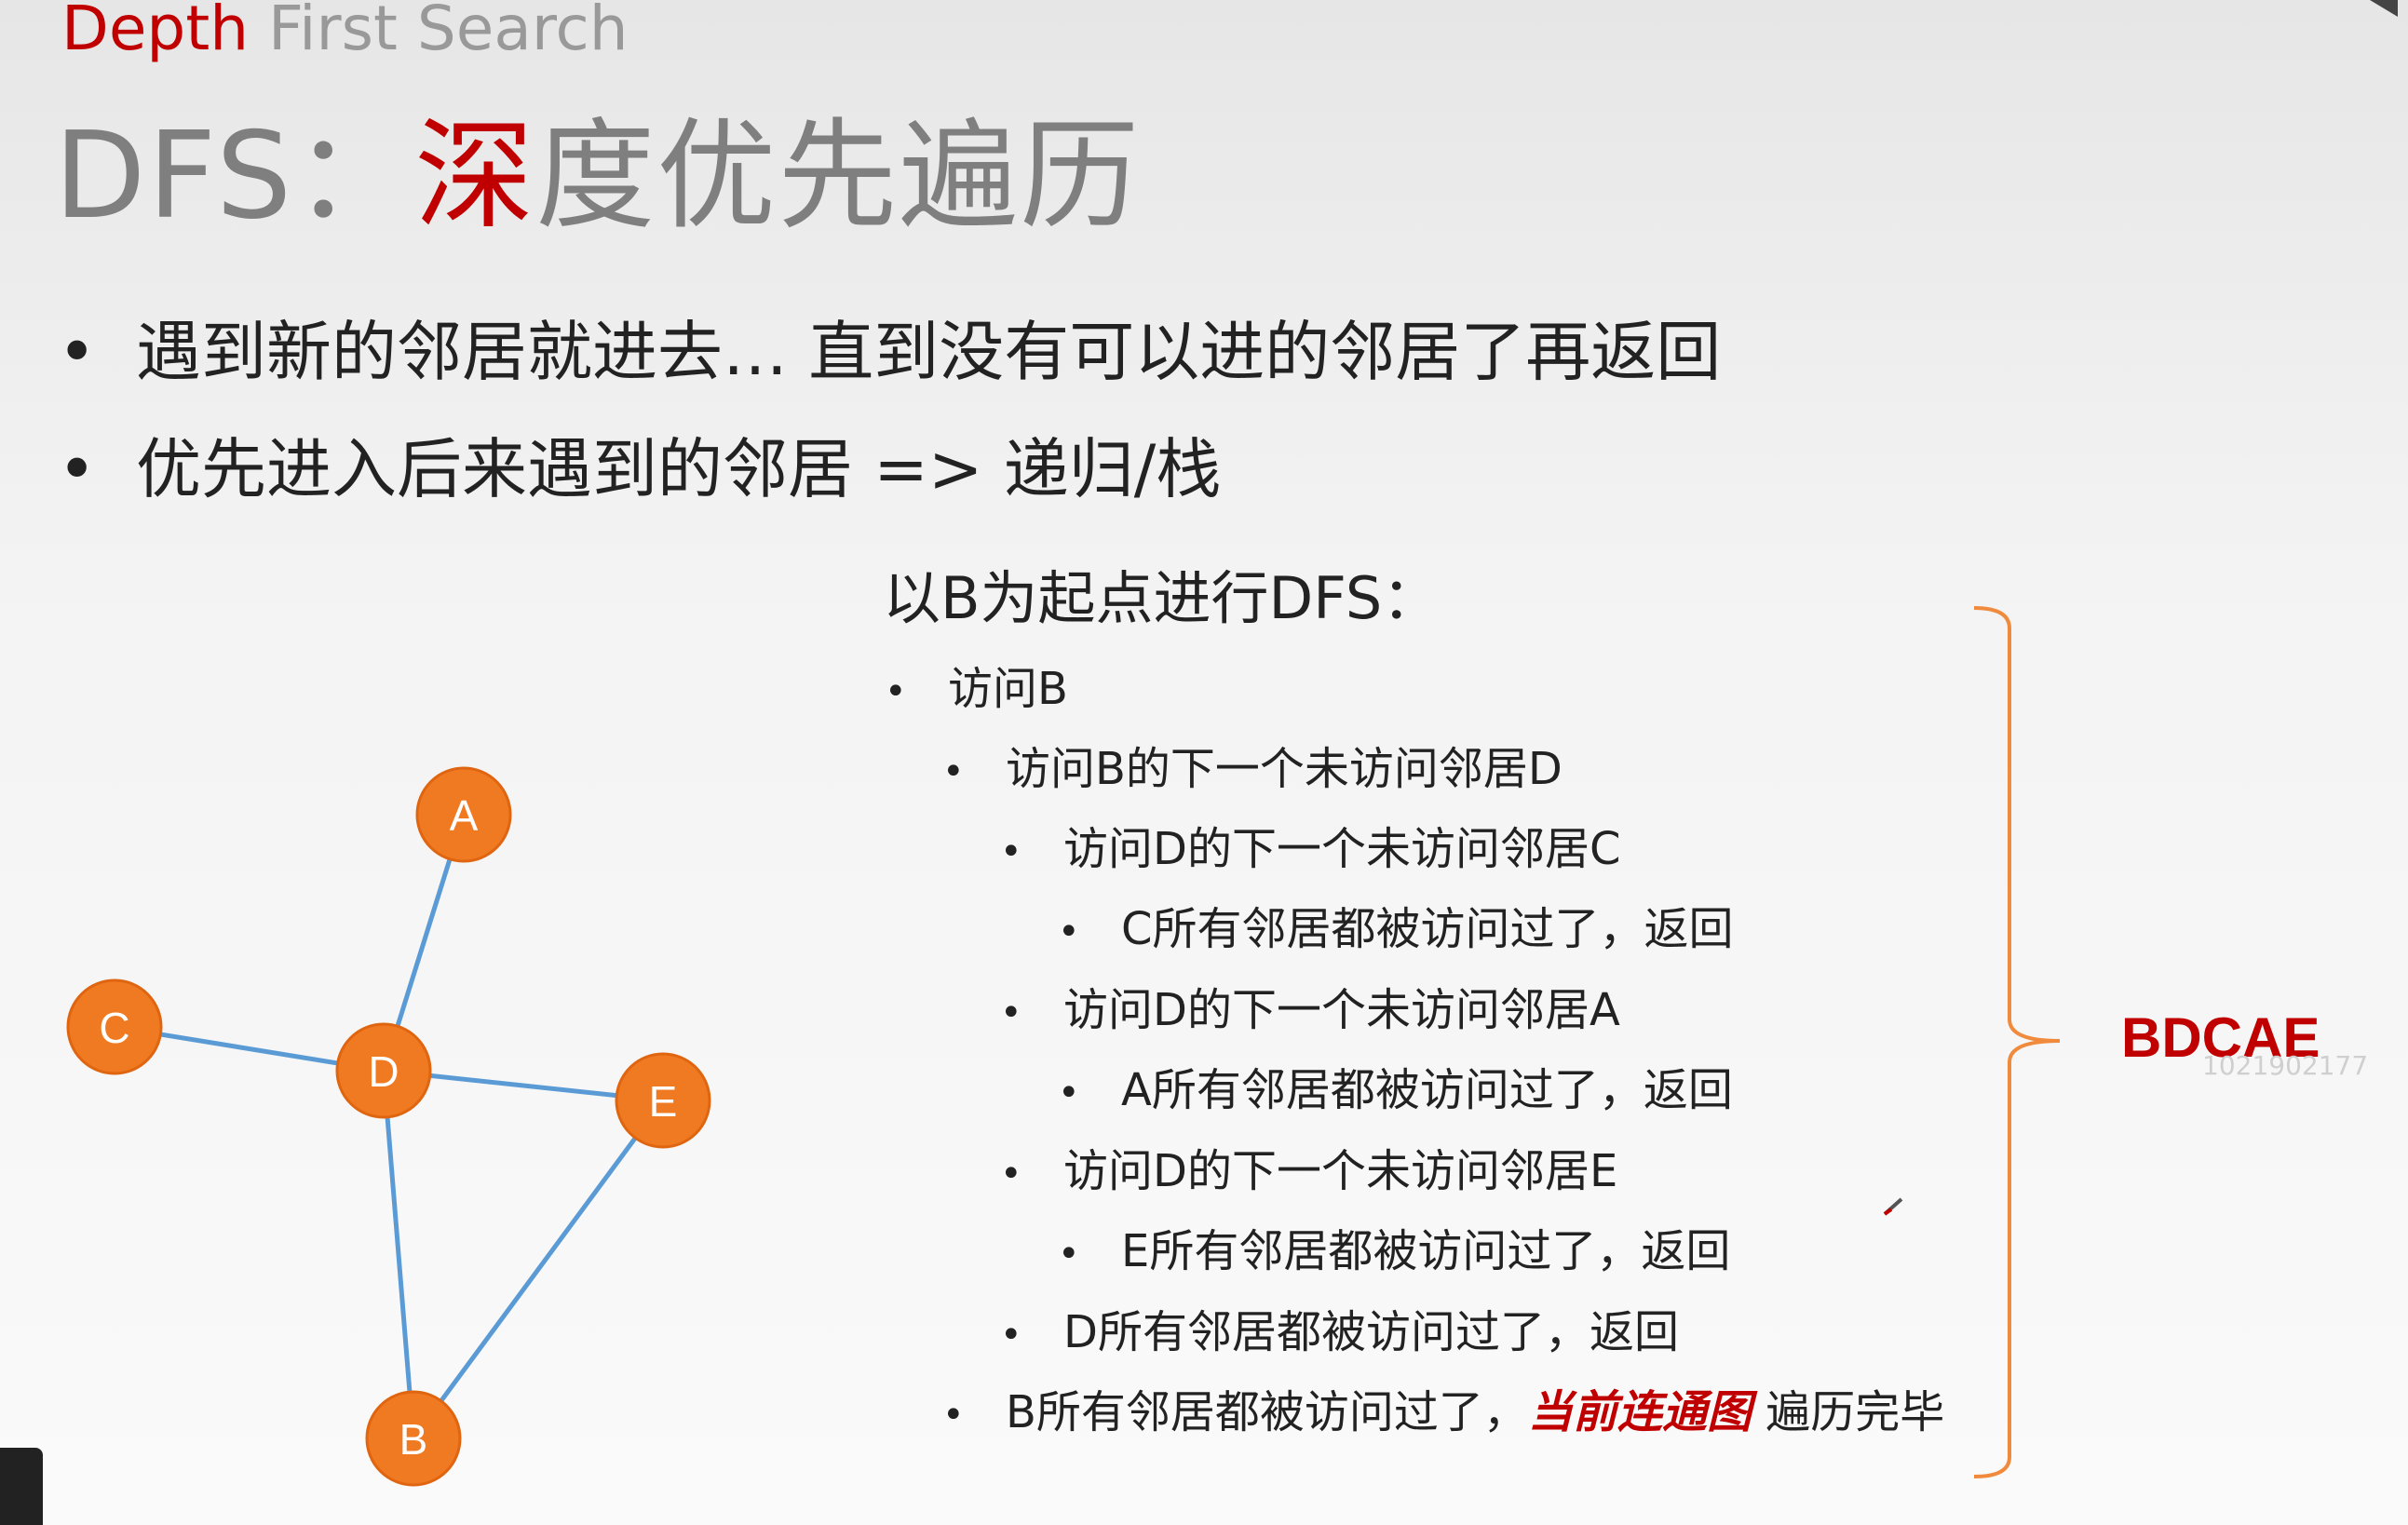 The width and height of the screenshot is (2408, 1525). What do you see at coordinates (538, 1269) in the screenshot?
I see `edge-e-b` at bounding box center [538, 1269].